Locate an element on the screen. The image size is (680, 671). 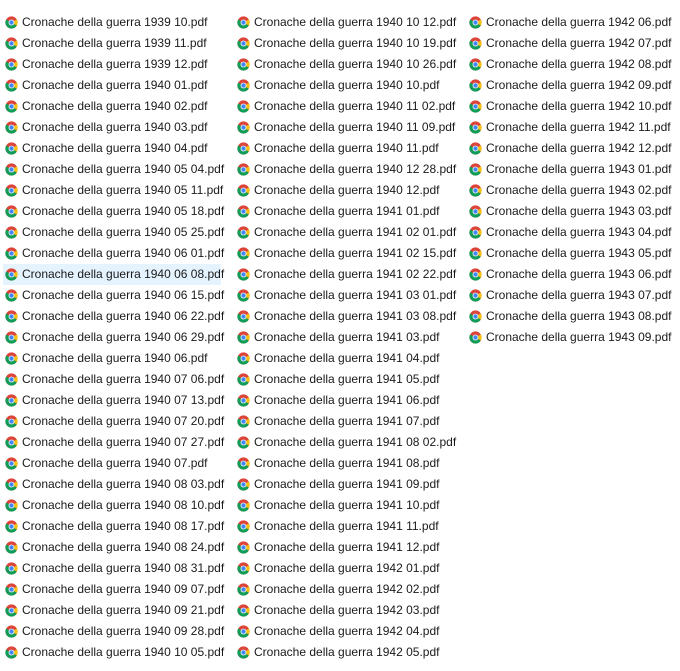
file-item: Cronache della guerra 1943 07.pdf is located at coordinates (572, 295).